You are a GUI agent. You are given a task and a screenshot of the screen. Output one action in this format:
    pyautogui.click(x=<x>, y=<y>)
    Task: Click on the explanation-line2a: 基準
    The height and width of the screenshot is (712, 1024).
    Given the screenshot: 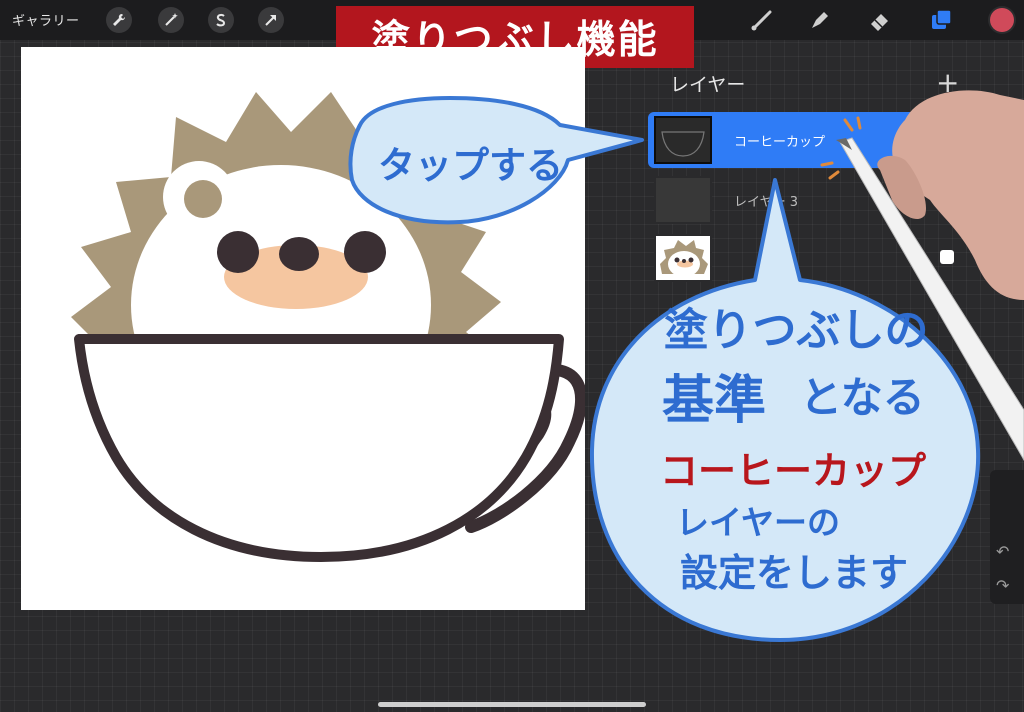 What is the action you would take?
    pyautogui.click(x=714, y=401)
    